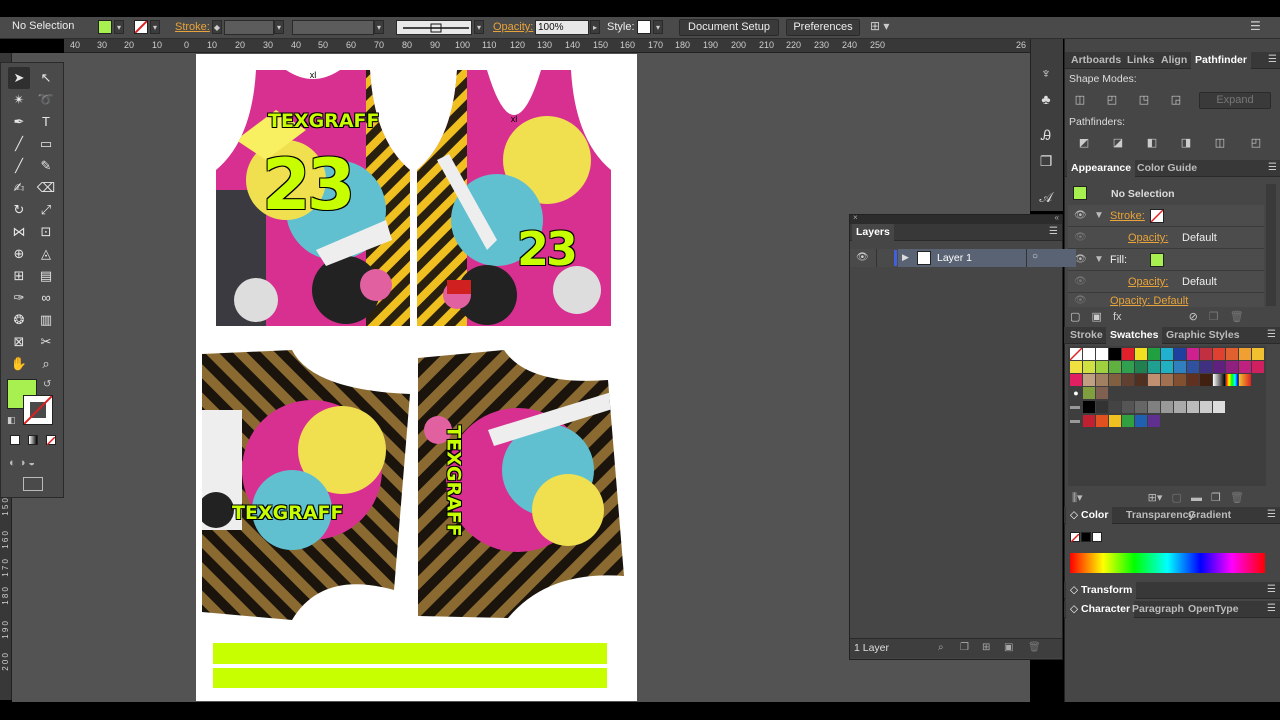 The width and height of the screenshot is (1280, 720). Describe the element at coordinates (855, 217) in the screenshot. I see `close-icon: ×` at that location.